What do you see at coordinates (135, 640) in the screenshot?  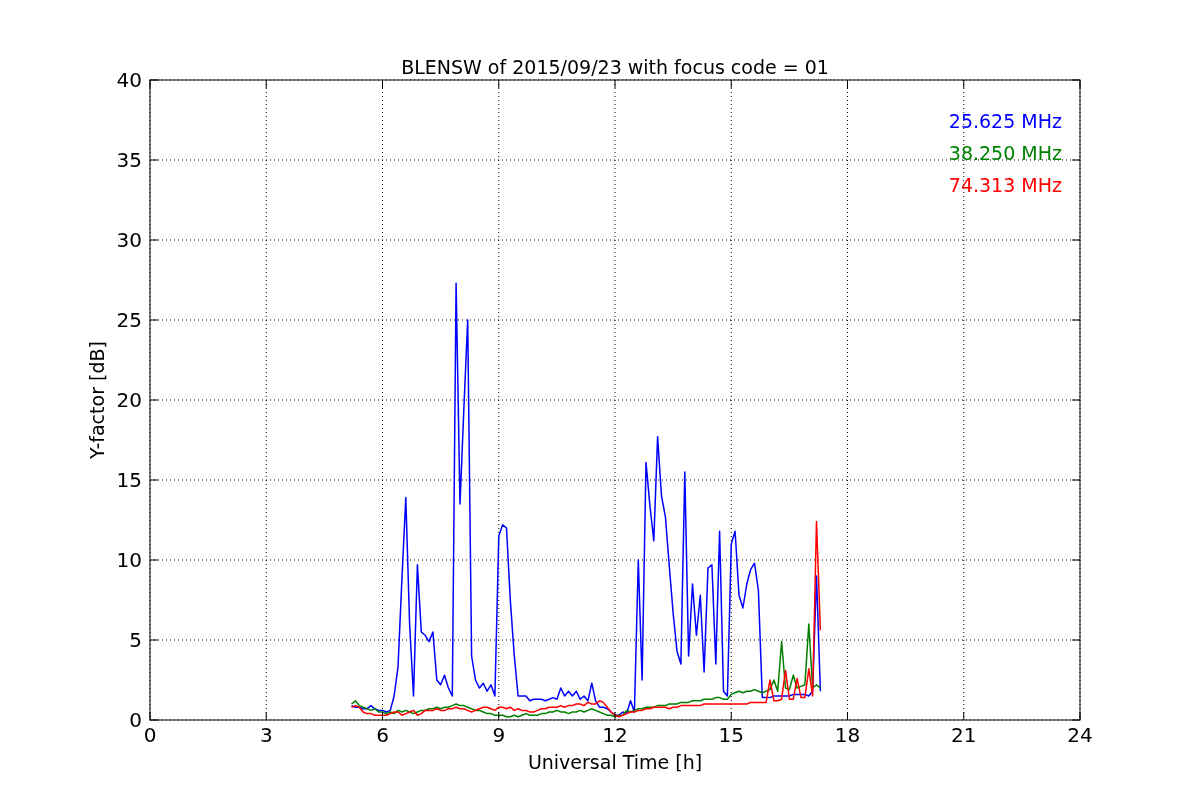 I see `tick-label: 5` at bounding box center [135, 640].